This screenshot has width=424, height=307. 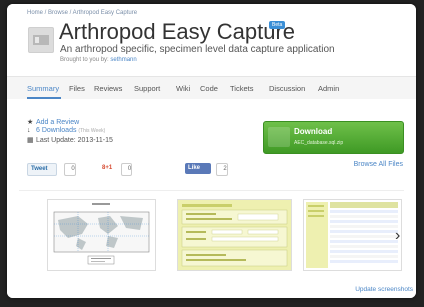 What do you see at coordinates (129, 169) in the screenshot?
I see `gplus-count-value: 0` at bounding box center [129, 169].